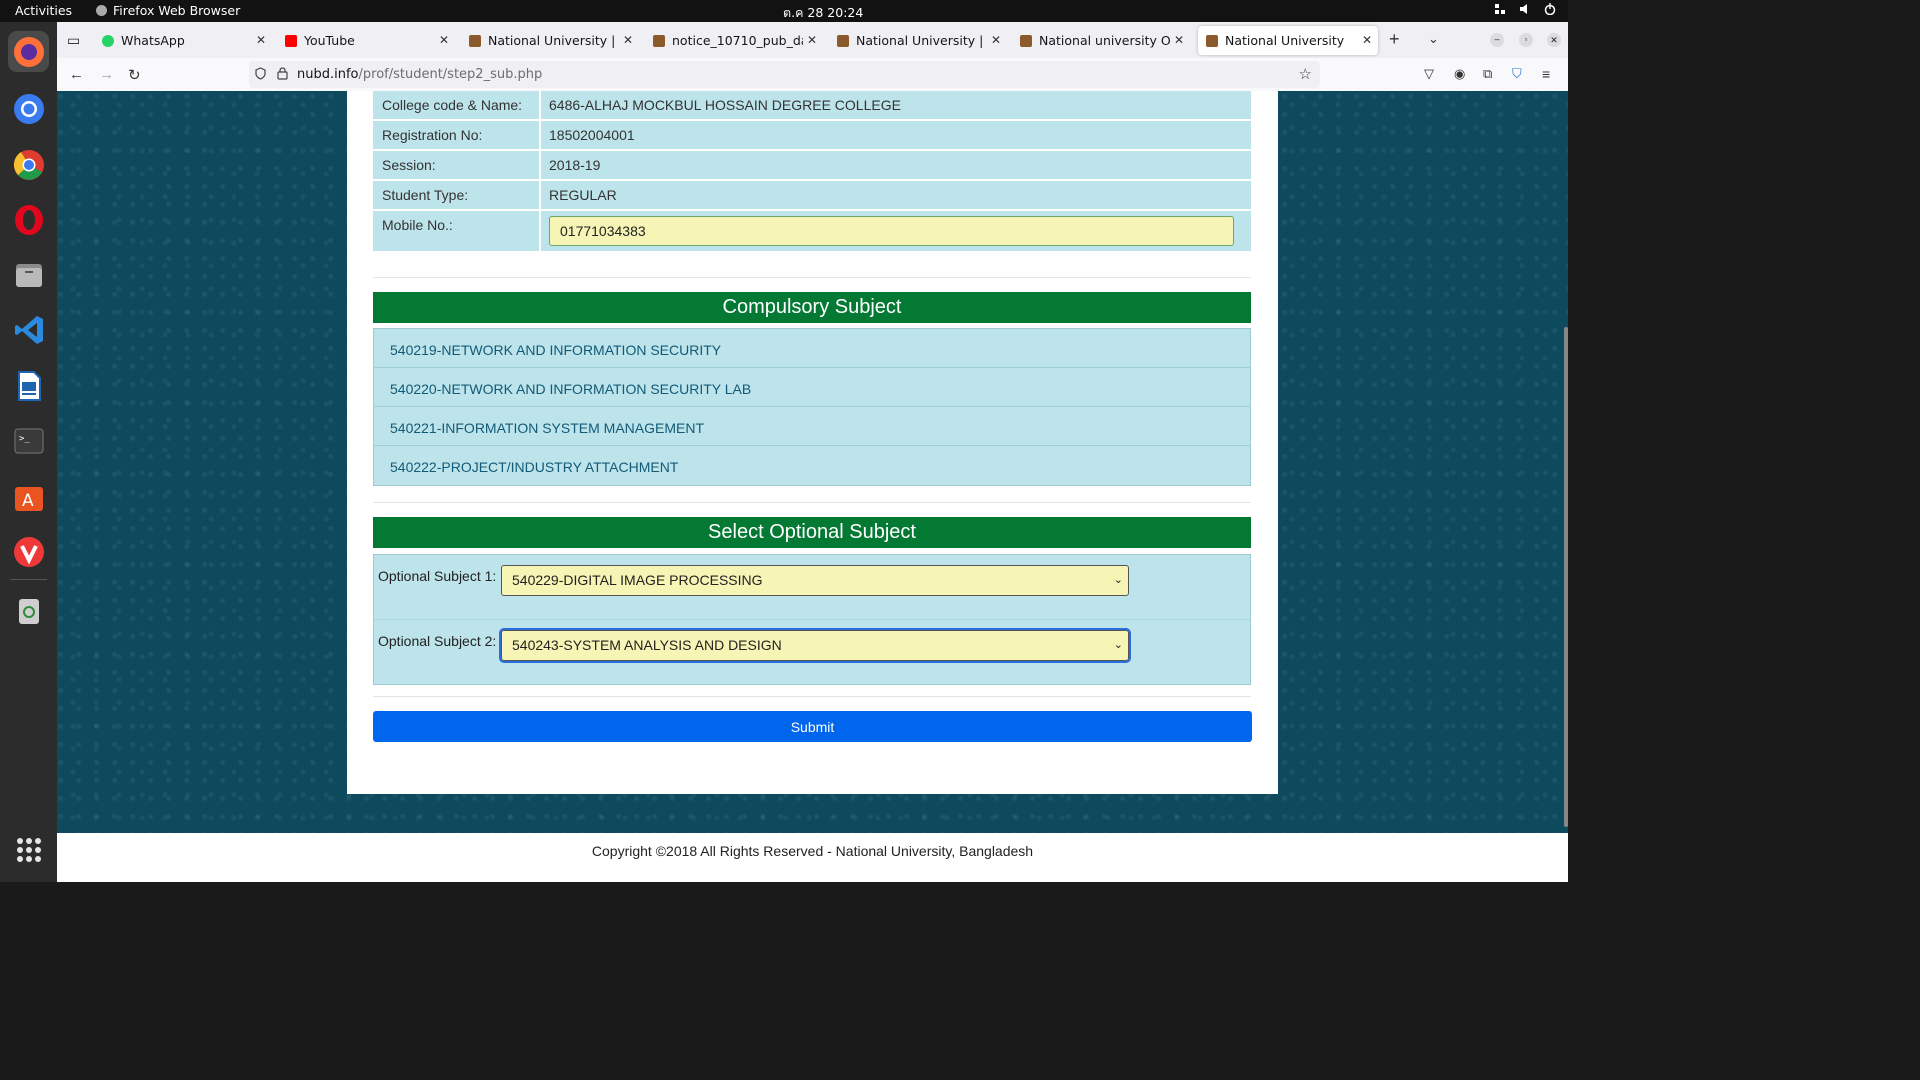  I want to click on chevron-down-icon: ⌄, so click(1433, 39).